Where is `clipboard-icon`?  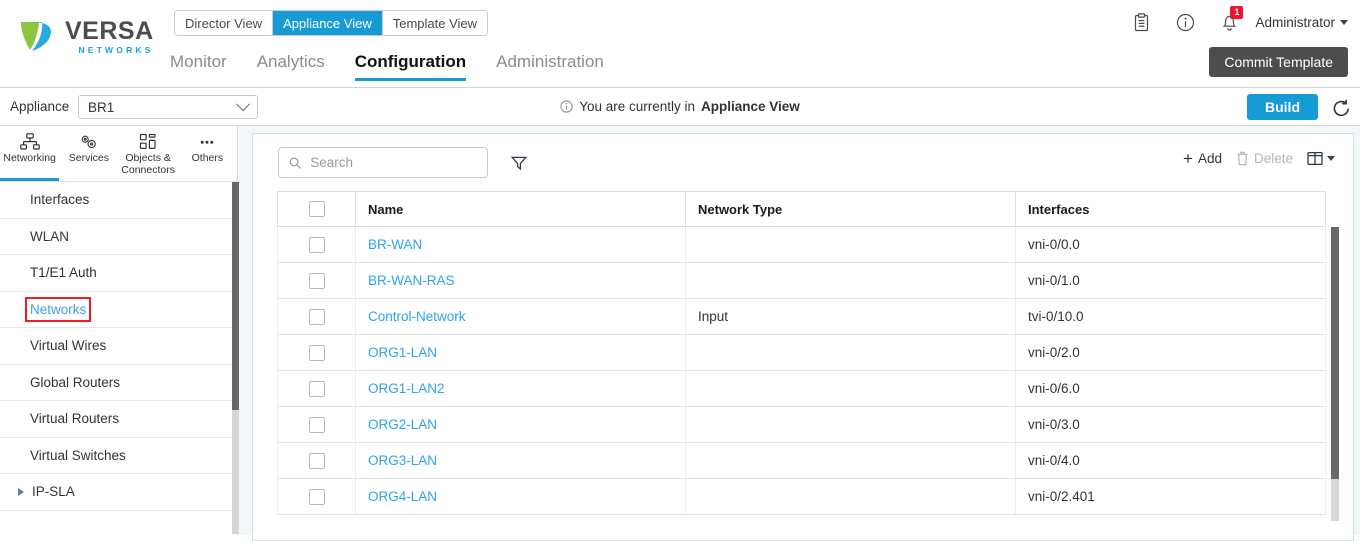 clipboard-icon is located at coordinates (1141, 22).